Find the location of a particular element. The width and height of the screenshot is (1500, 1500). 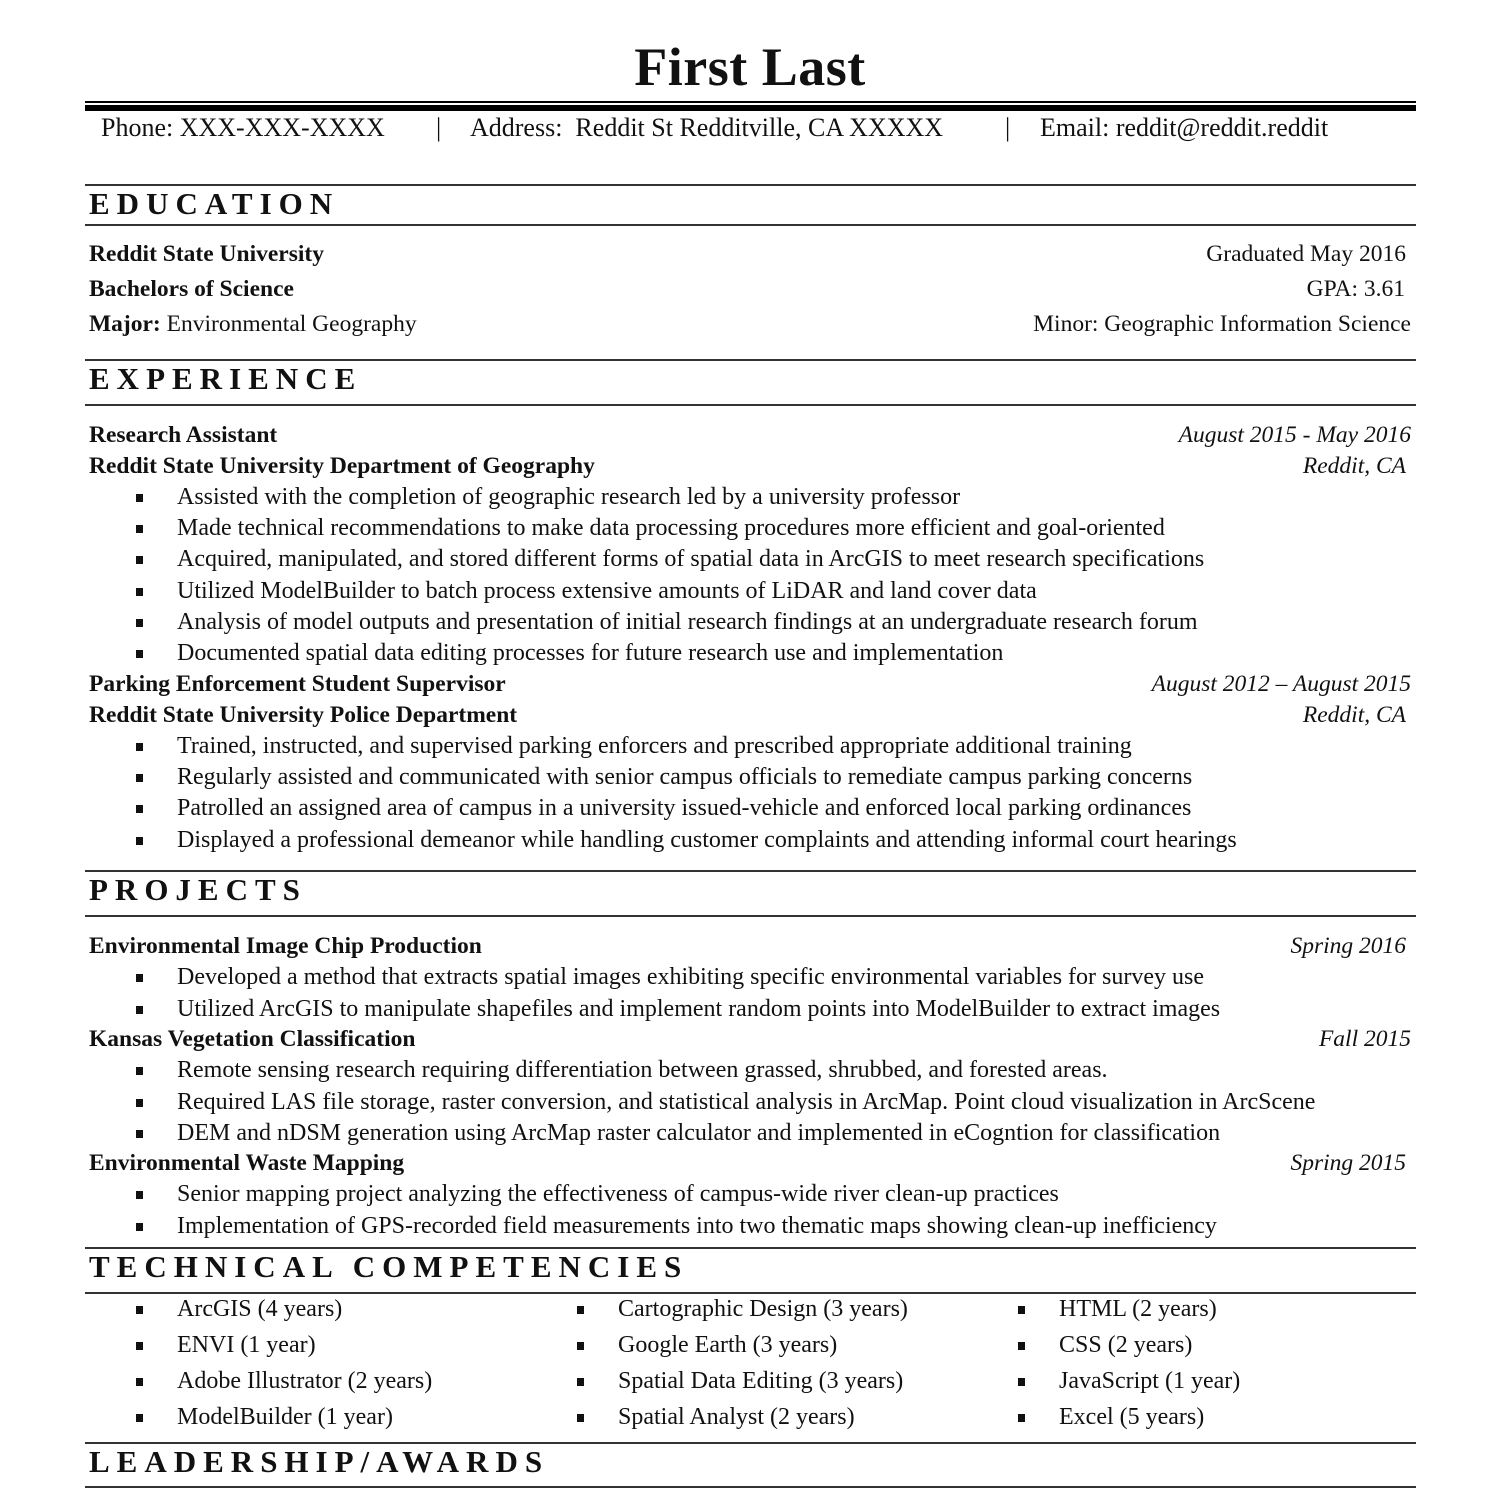

skill-item: CSS (2 years) is located at coordinates (1233, 1347).